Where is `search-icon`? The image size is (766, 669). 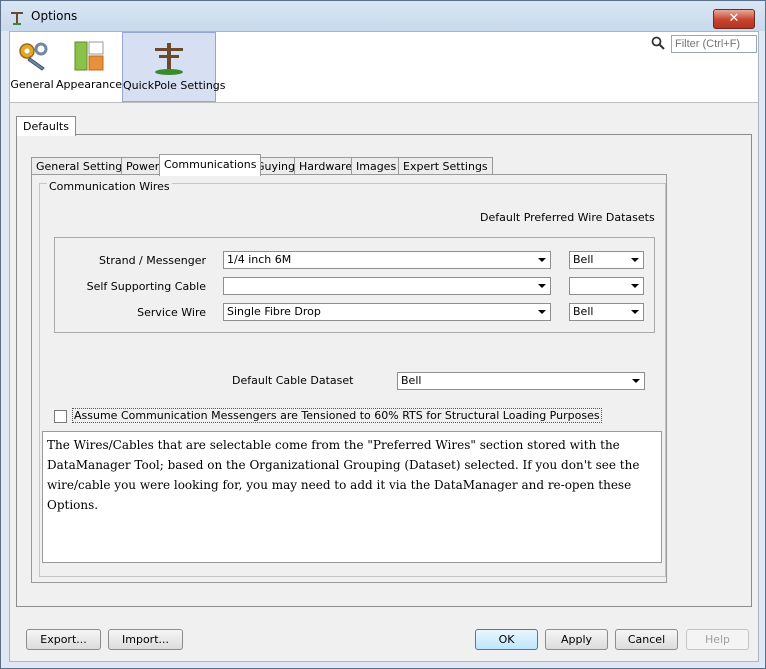 search-icon is located at coordinates (658, 43).